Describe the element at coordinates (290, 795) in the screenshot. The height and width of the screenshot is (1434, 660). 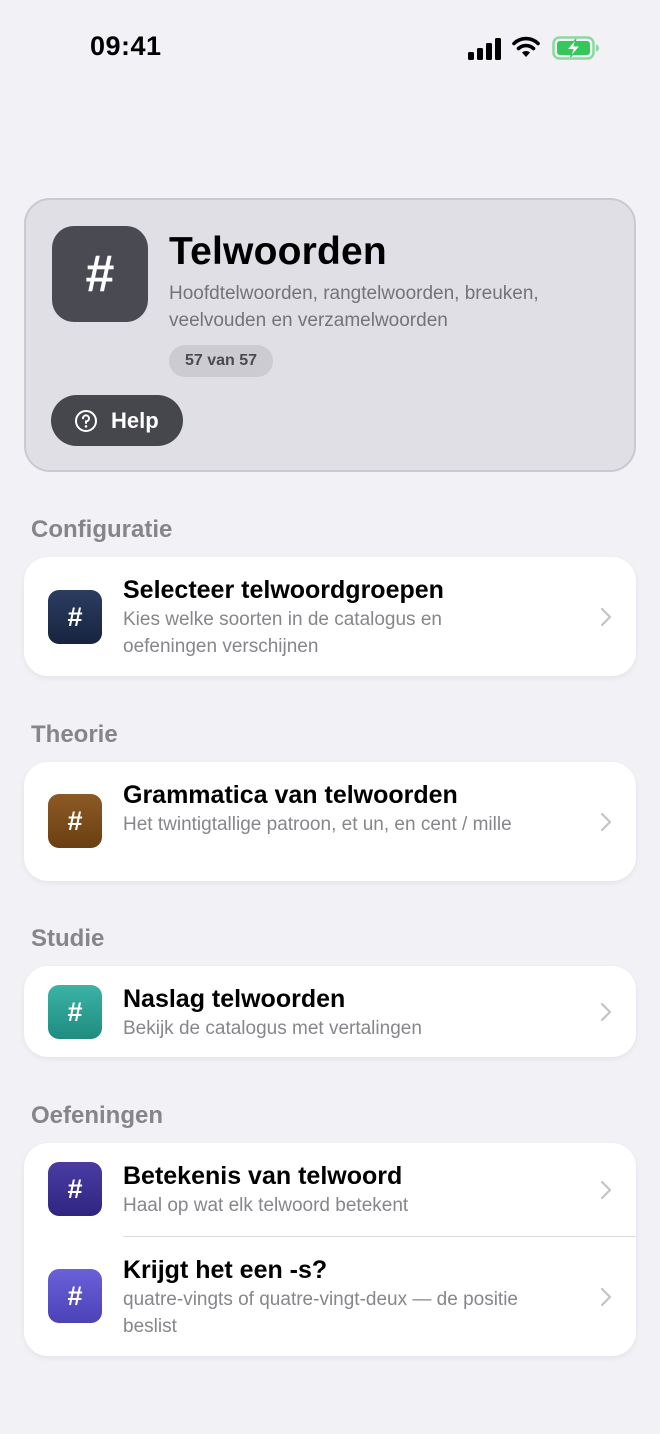
I see `list-item-title: Grammatica van telwoorden` at that location.